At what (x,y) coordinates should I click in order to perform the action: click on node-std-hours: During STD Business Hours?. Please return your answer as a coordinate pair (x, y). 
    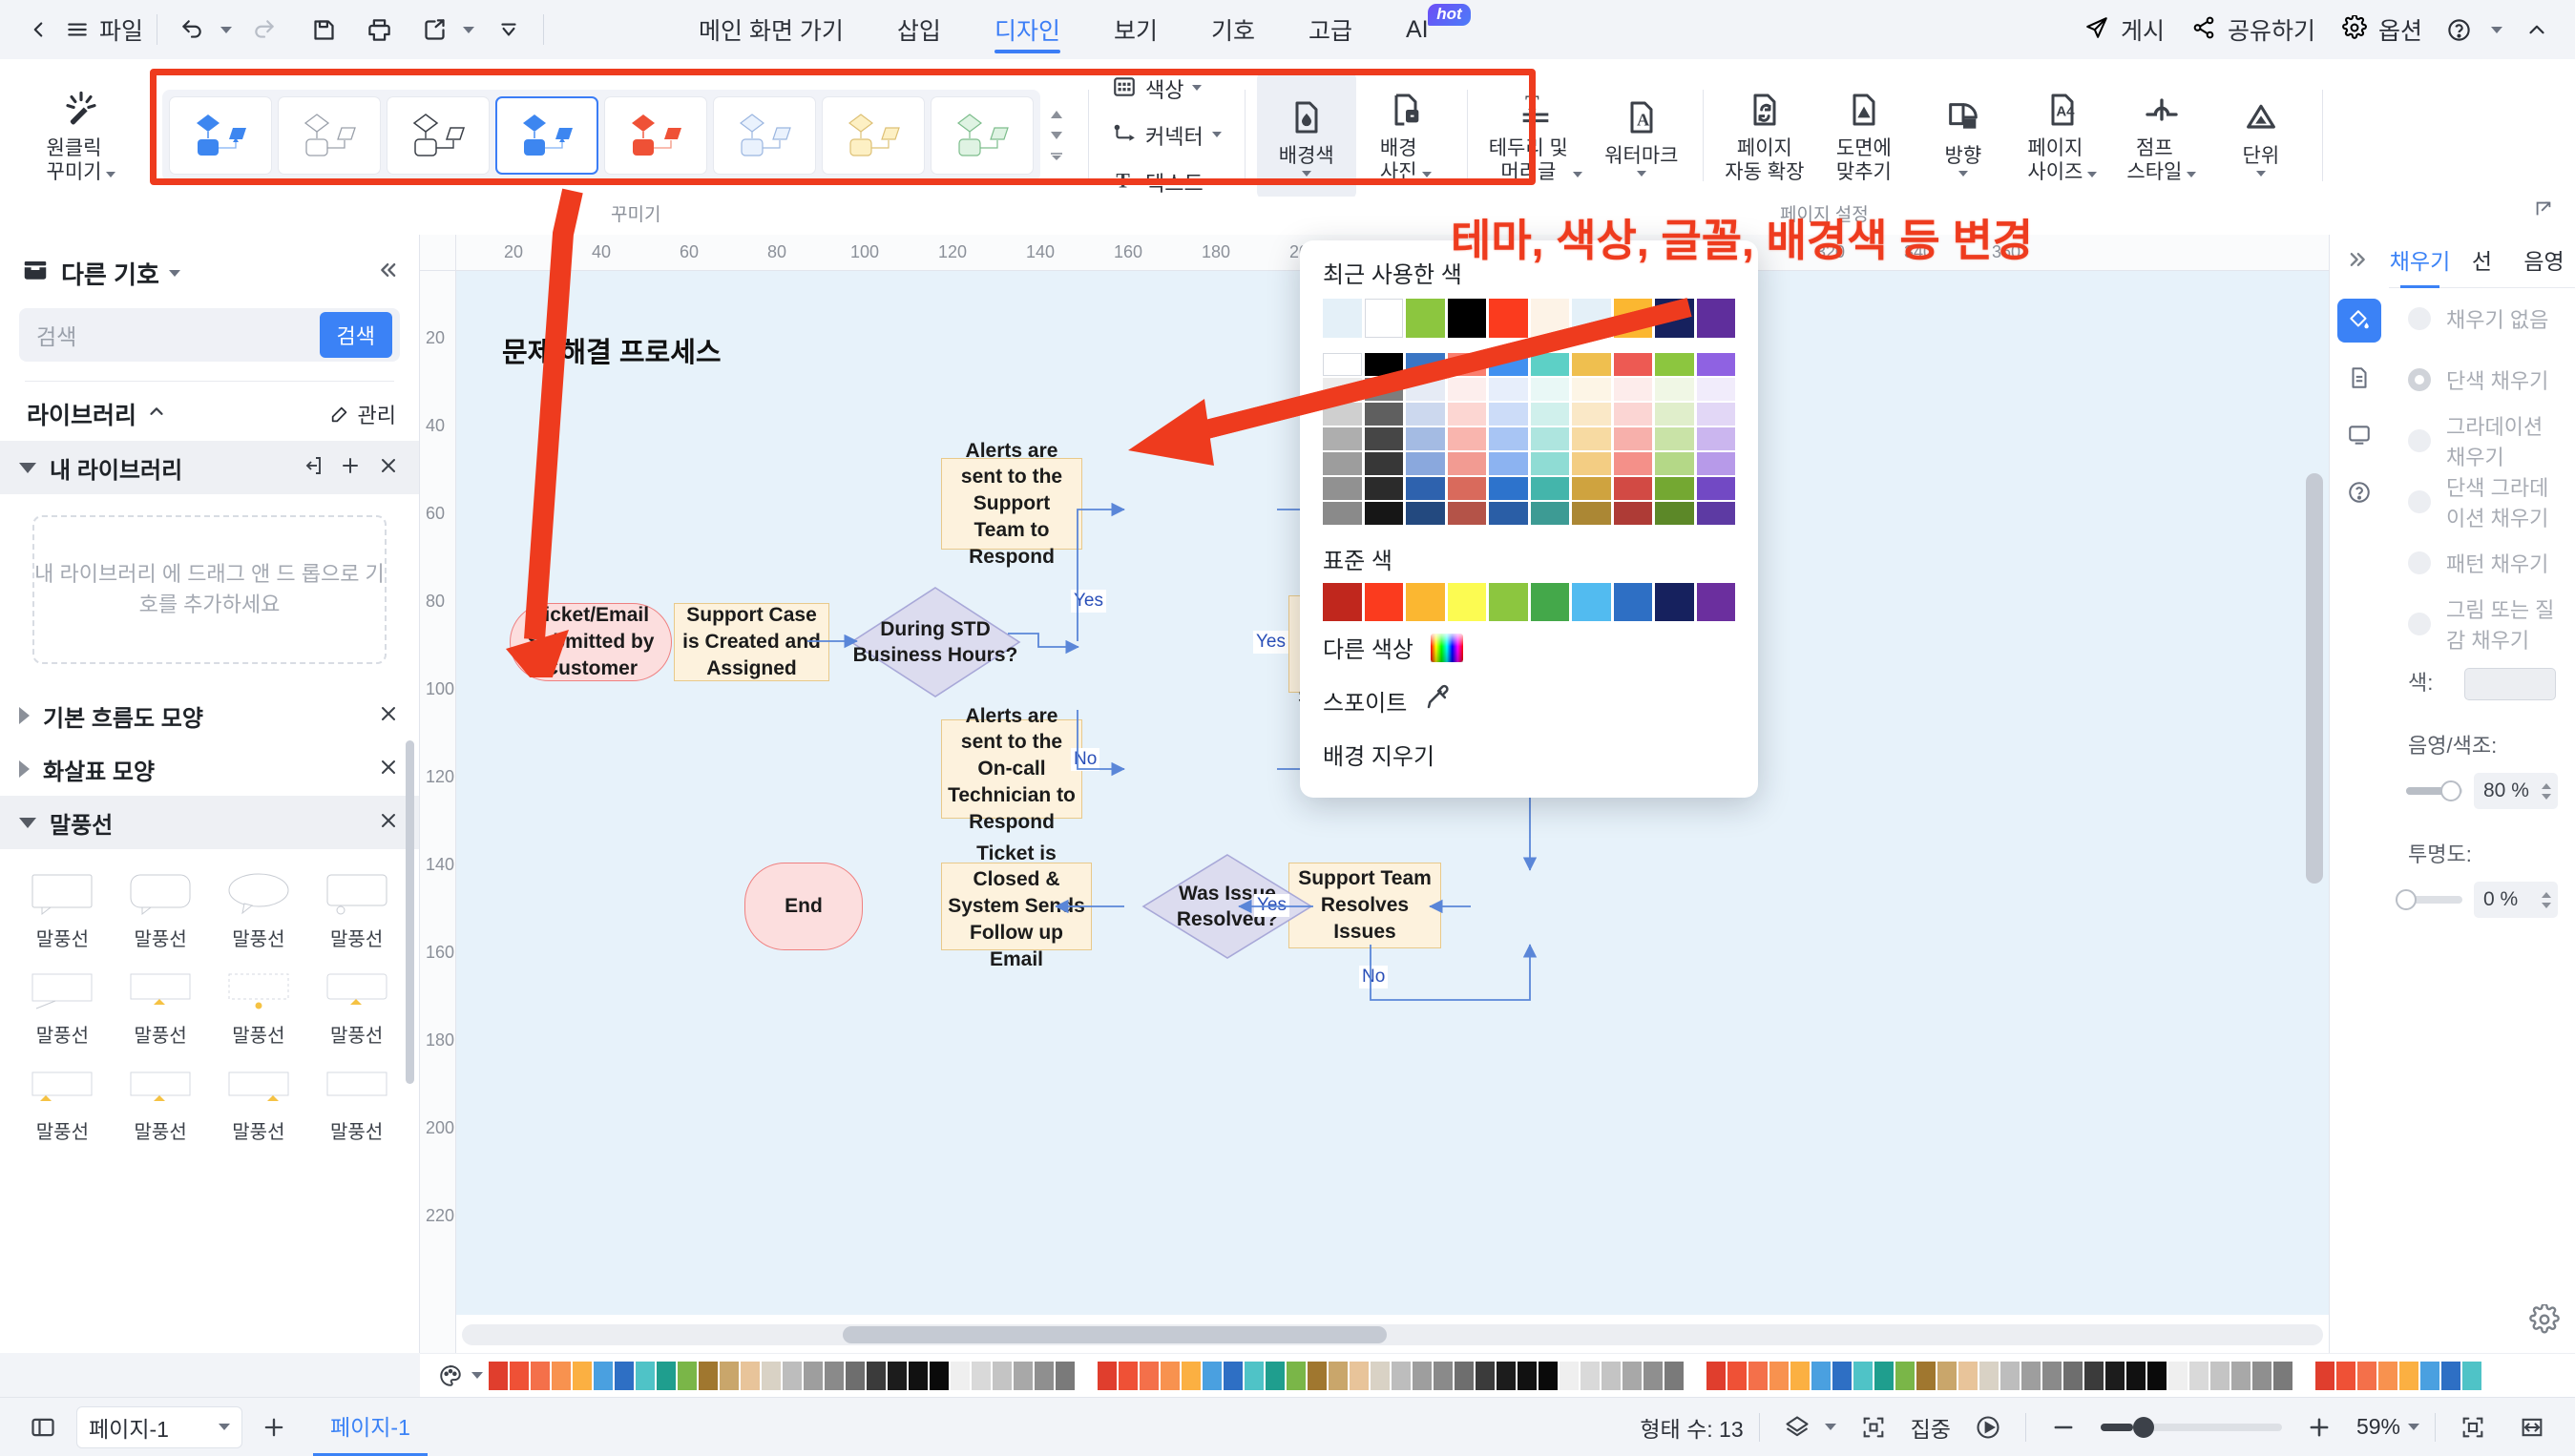
    Looking at the image, I should click on (935, 642).